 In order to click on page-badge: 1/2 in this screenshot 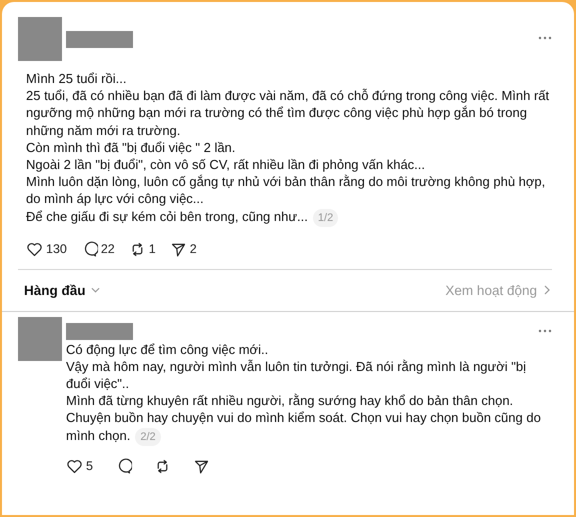, I will do `click(325, 217)`.